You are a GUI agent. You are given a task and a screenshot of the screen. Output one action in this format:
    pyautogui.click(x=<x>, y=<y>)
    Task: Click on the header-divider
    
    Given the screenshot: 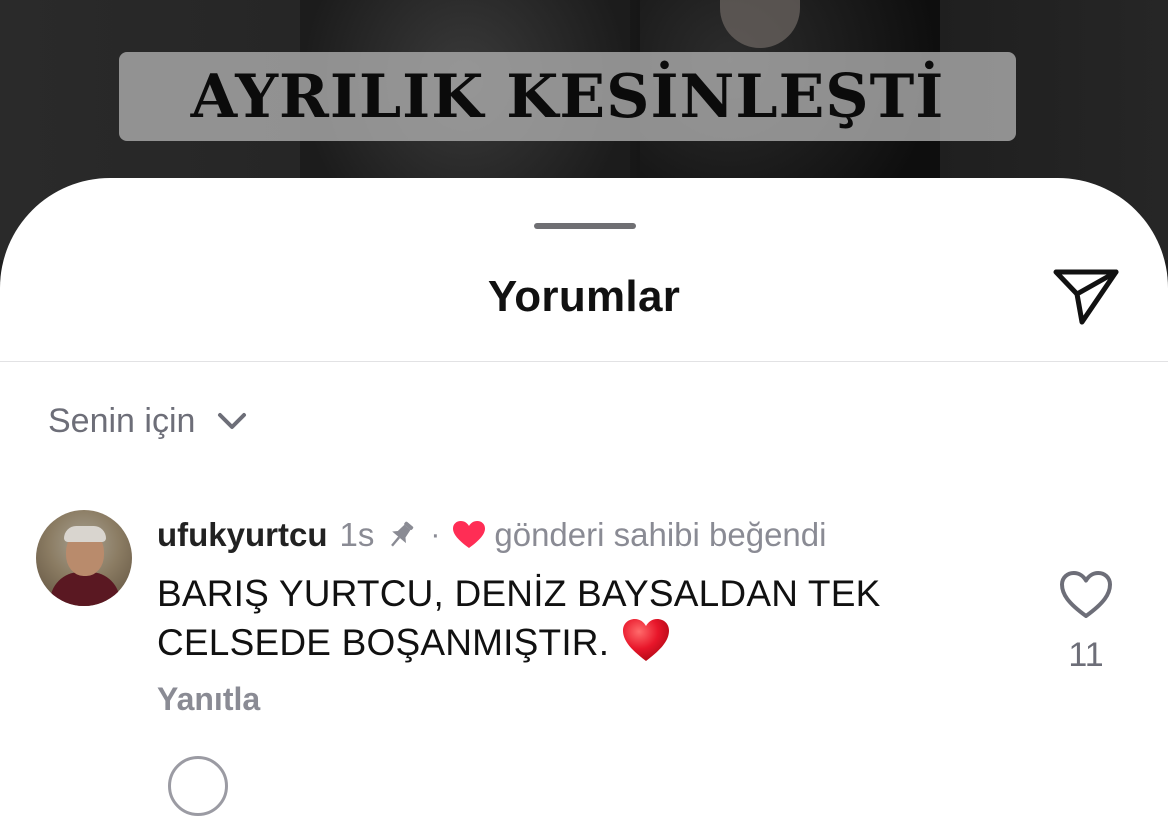 What is the action you would take?
    pyautogui.click(x=584, y=361)
    